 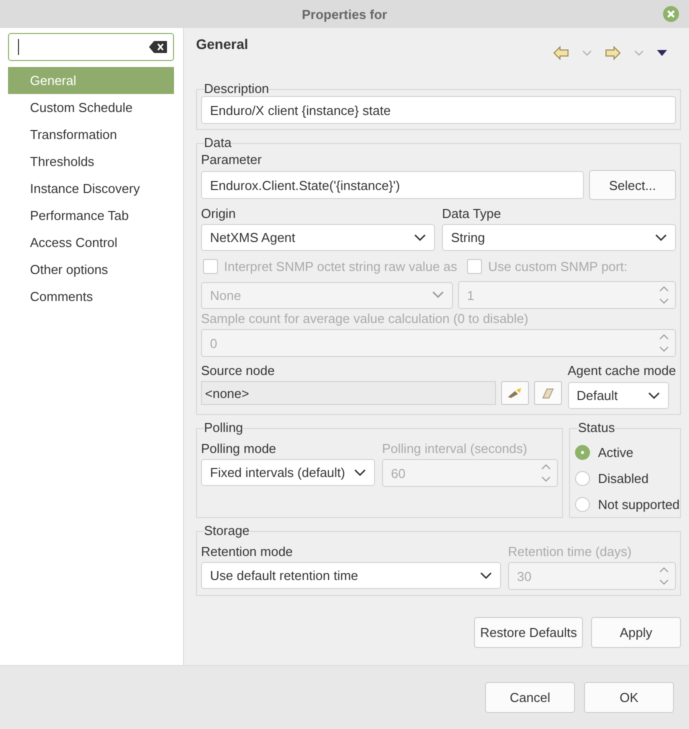 I want to click on sidebar-item: Instance Discovery, so click(x=91, y=188).